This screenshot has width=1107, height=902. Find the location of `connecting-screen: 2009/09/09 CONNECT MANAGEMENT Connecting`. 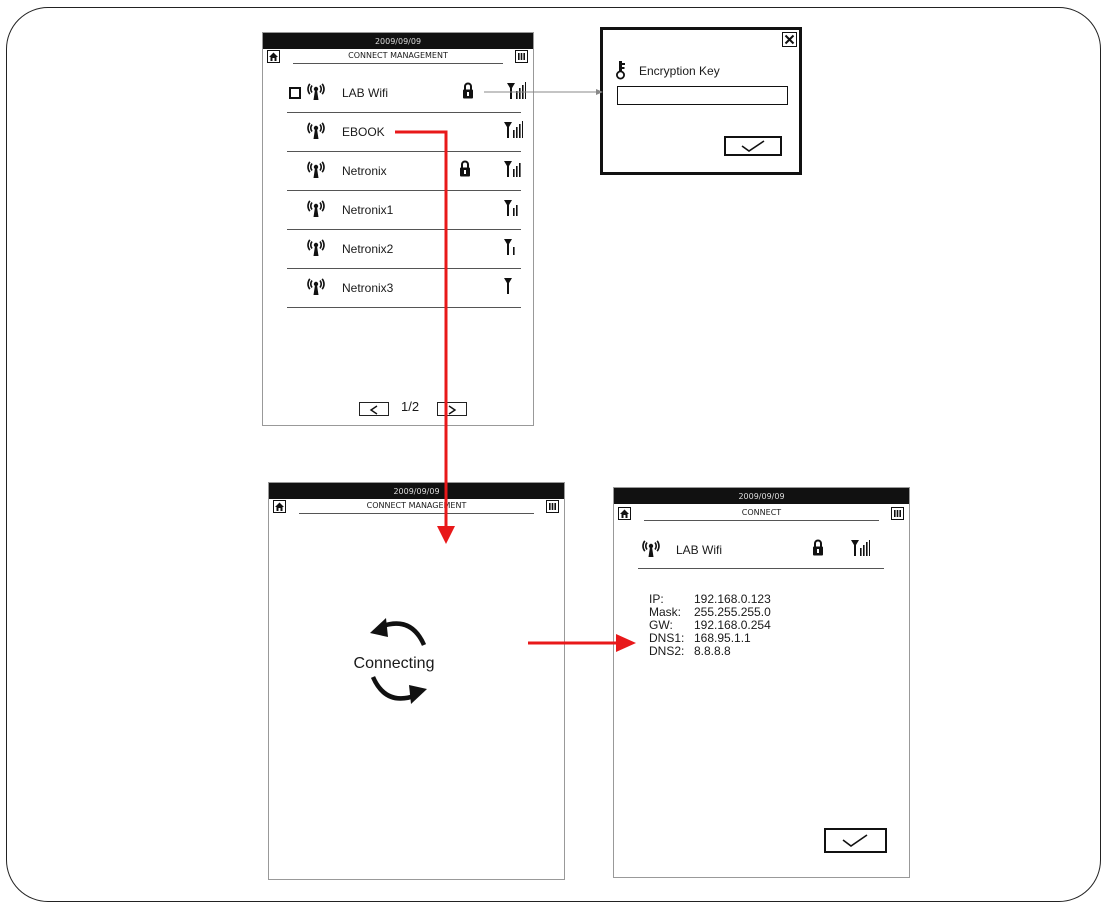

connecting-screen: 2009/09/09 CONNECT MANAGEMENT Connecting is located at coordinates (416, 681).